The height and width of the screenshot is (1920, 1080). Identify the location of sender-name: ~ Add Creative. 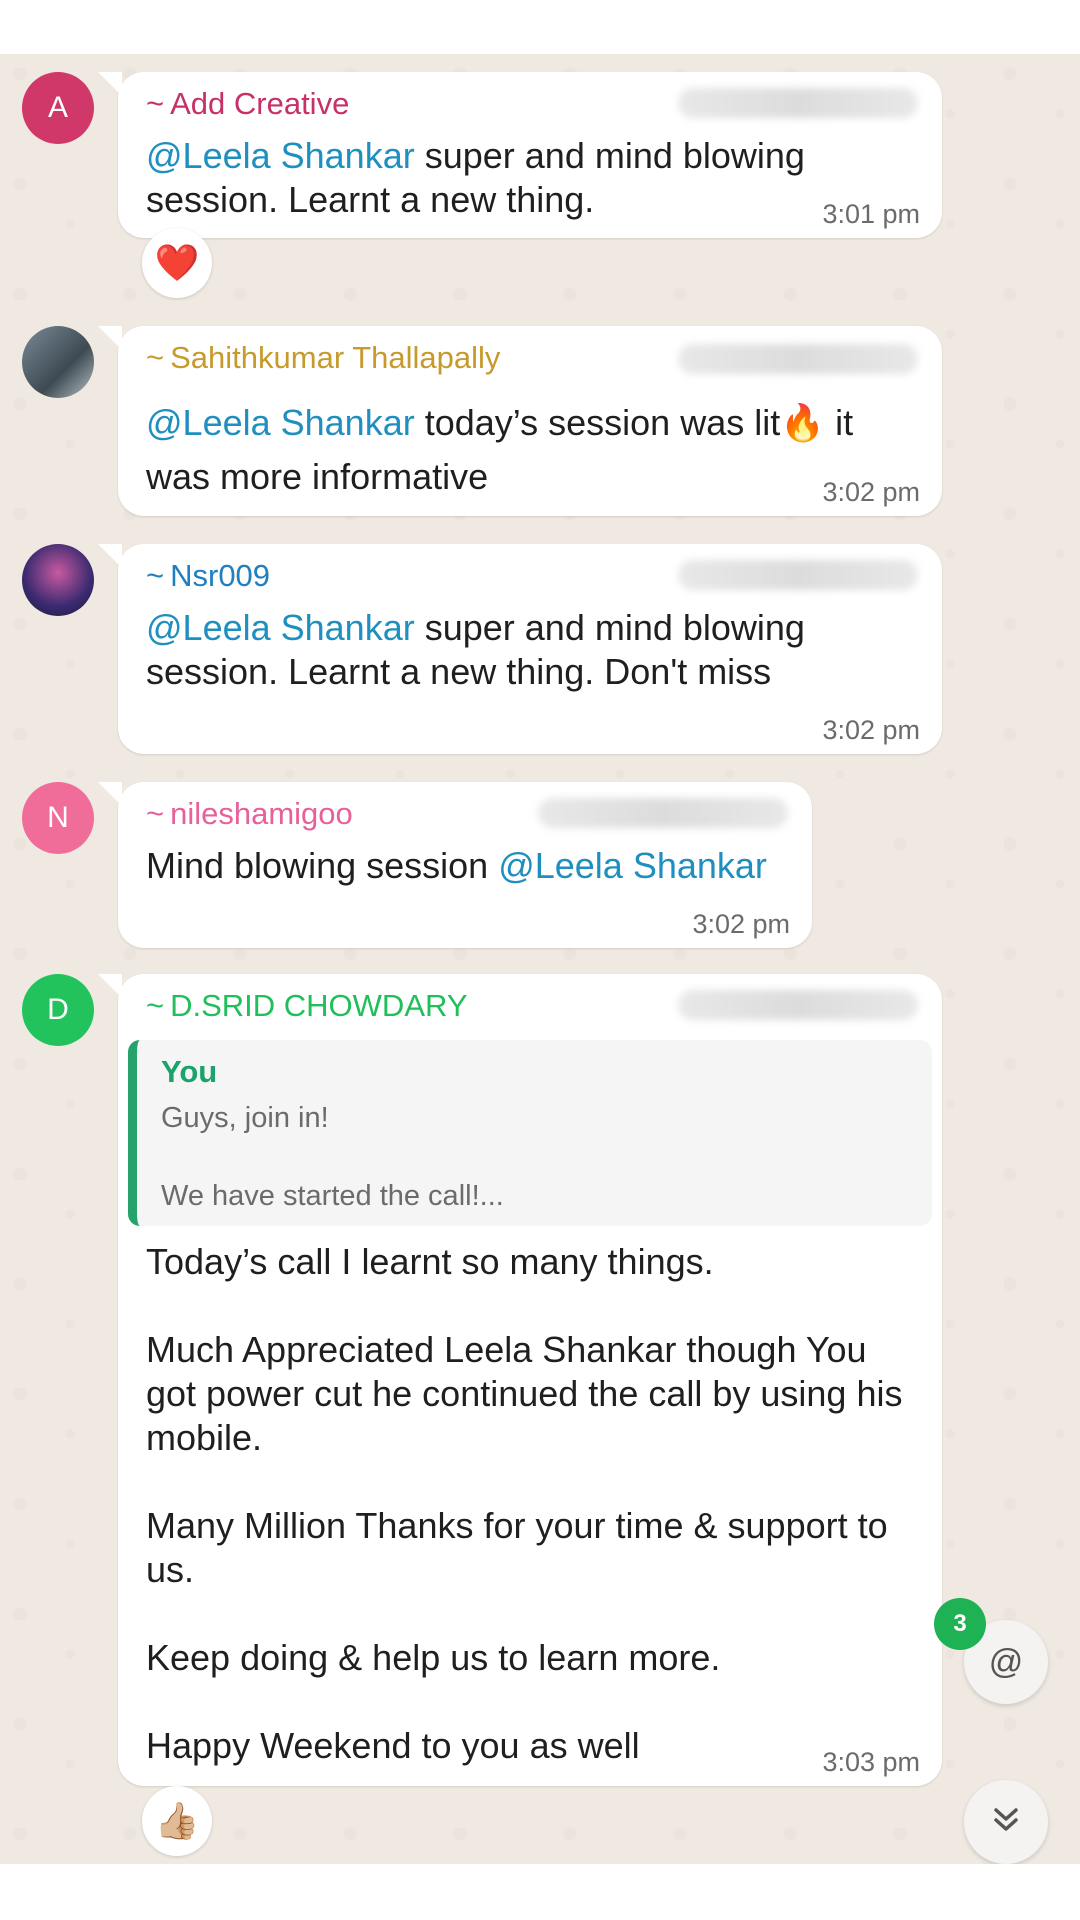
(247, 104).